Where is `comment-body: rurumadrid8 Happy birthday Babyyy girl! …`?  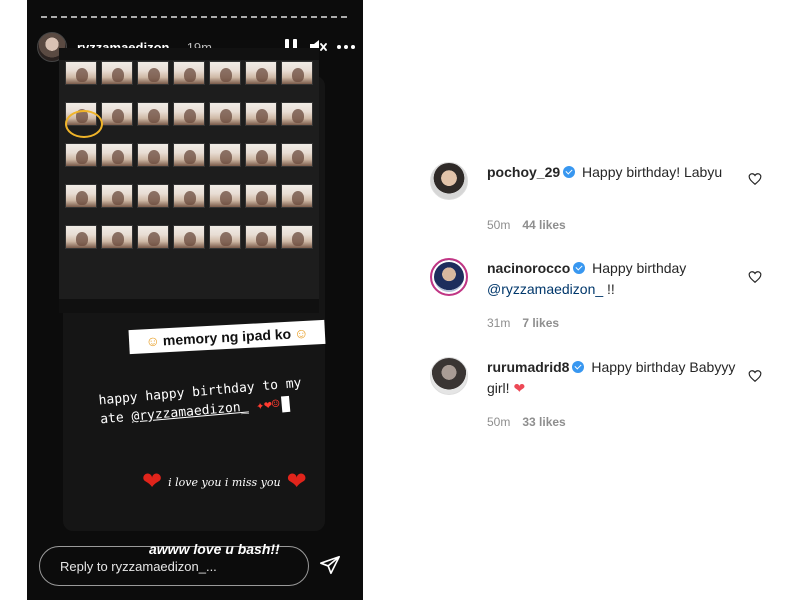 comment-body: rurumadrid8 Happy birthday Babyyy girl! … is located at coordinates (617, 378).